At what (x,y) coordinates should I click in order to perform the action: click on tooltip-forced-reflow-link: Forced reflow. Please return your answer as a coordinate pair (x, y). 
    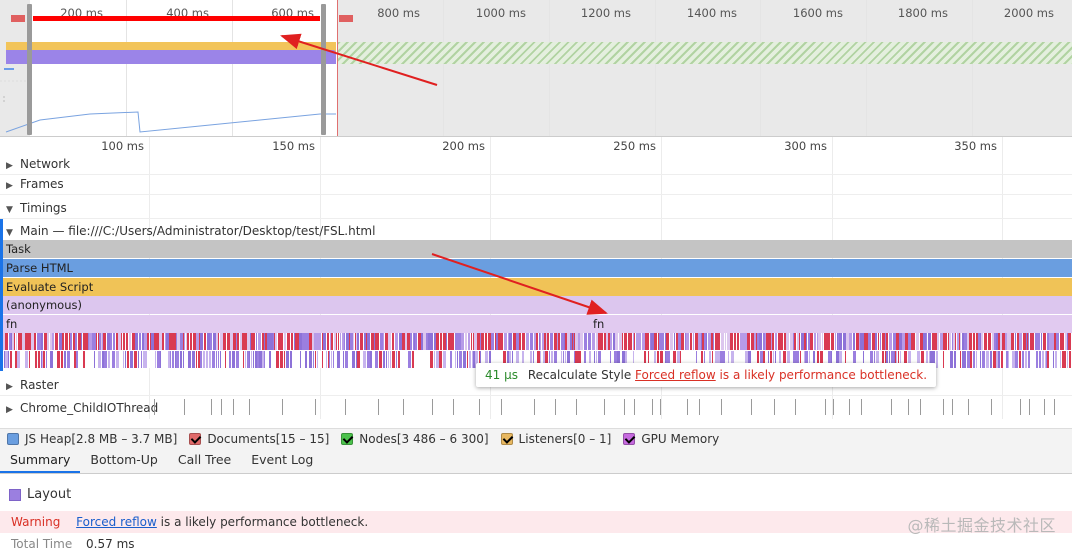
    Looking at the image, I should click on (675, 375).